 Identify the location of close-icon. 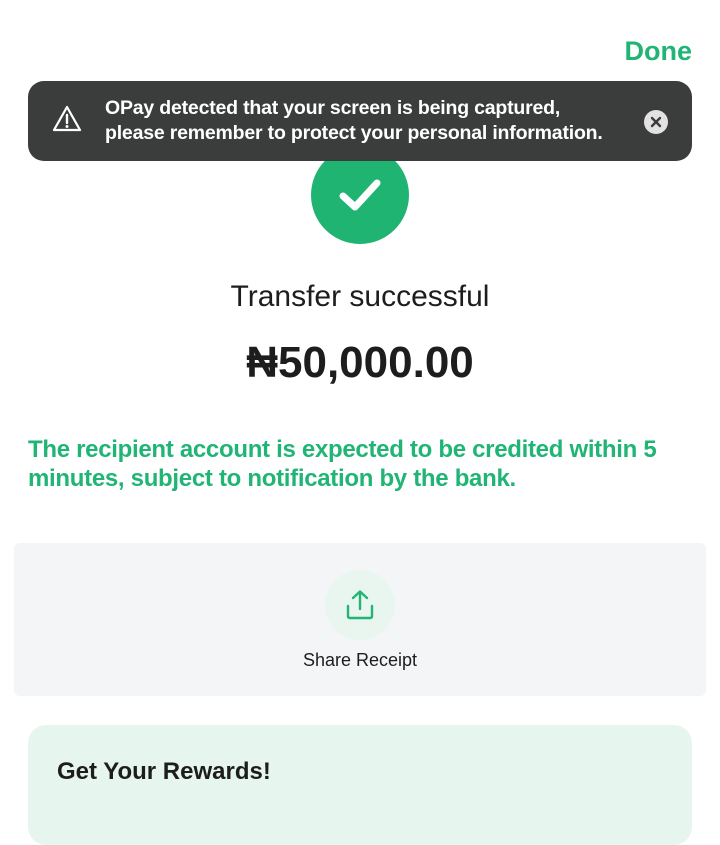
(656, 122).